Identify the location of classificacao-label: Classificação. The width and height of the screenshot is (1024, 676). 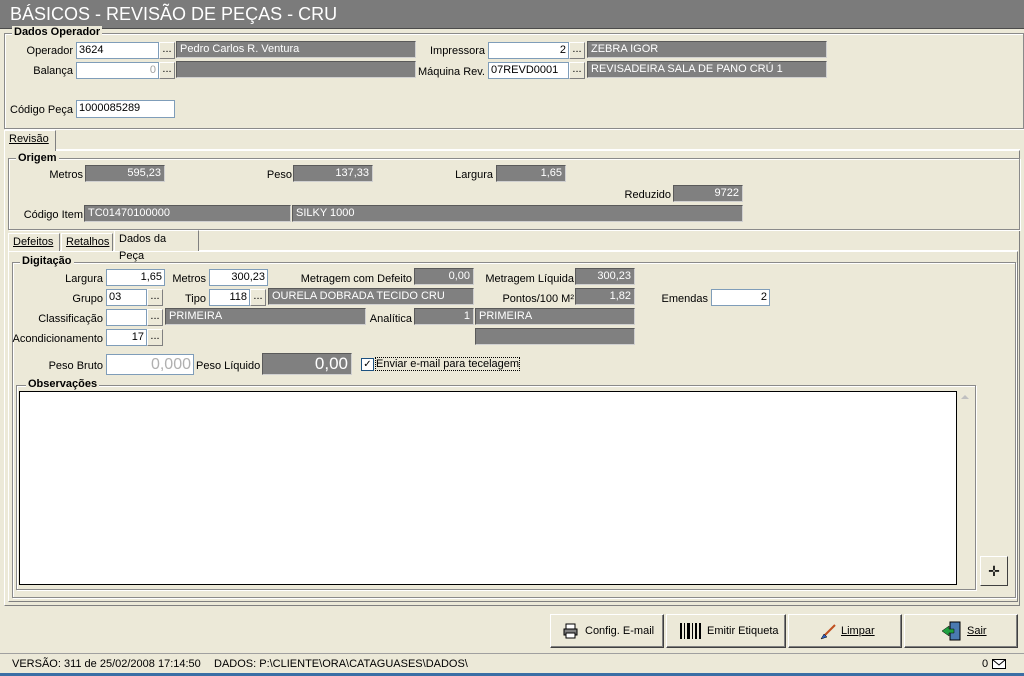
(70, 319).